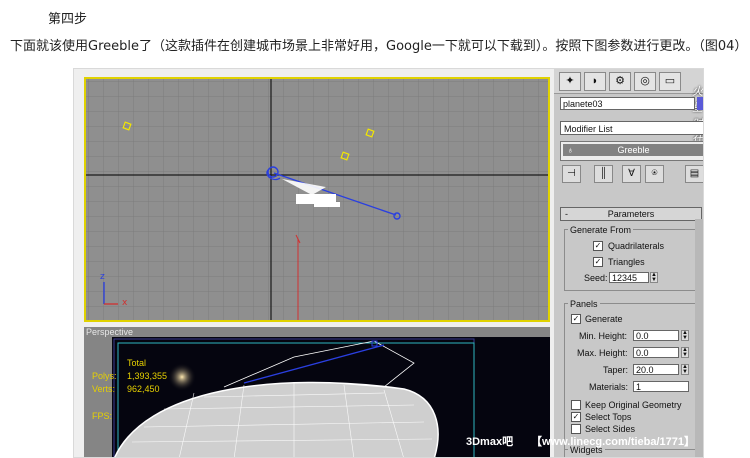  Describe the element at coordinates (598, 262) in the screenshot. I see `triangles-checkbox: ✓` at that location.